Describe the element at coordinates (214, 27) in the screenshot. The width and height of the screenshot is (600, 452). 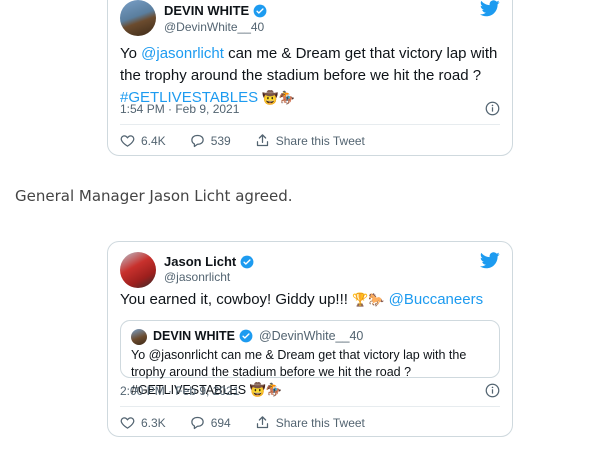
I see `author-handle: @DevinWhite__40` at that location.